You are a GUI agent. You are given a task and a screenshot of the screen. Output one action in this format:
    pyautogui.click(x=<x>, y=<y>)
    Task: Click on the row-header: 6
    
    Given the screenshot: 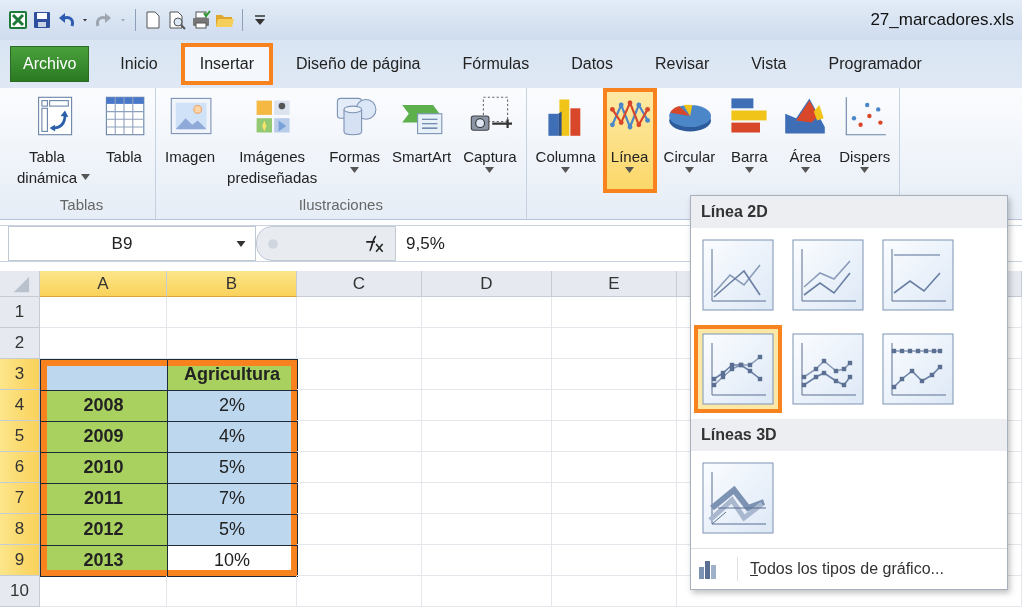 What is the action you would take?
    pyautogui.click(x=20, y=467)
    